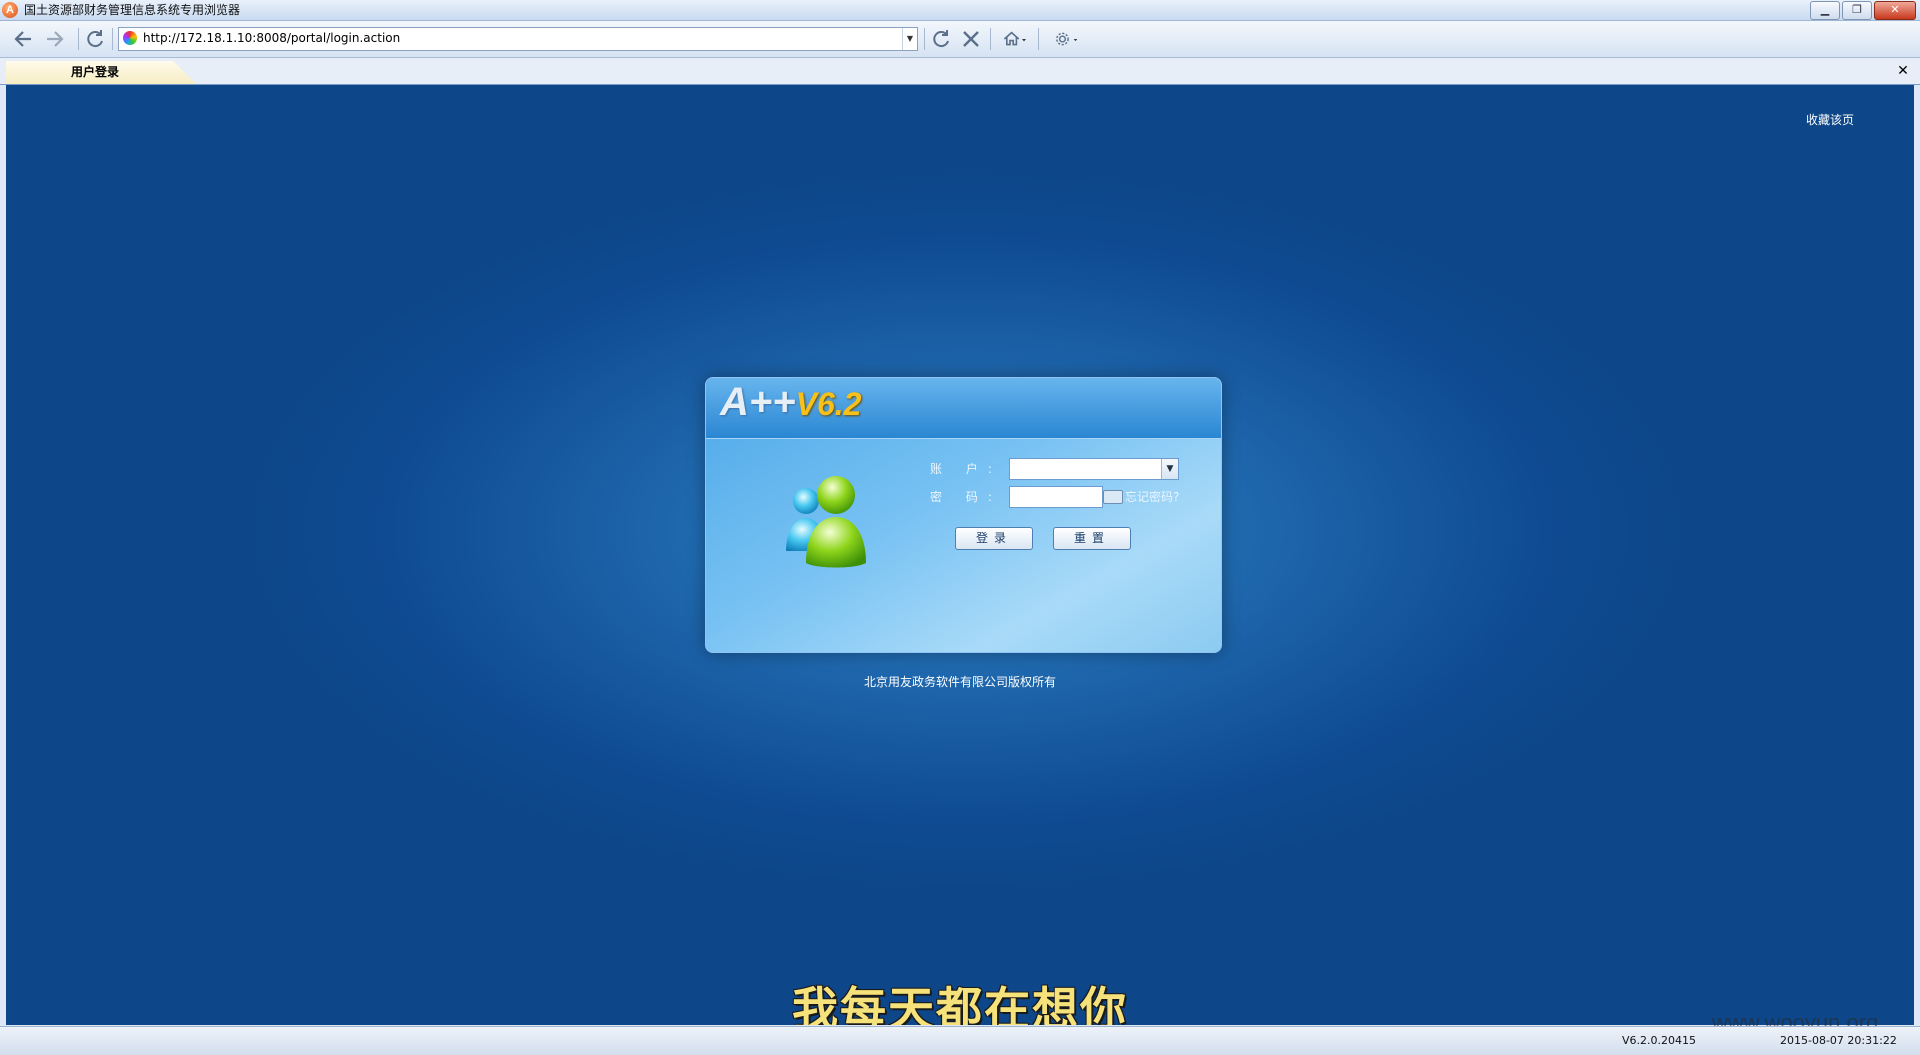 The width and height of the screenshot is (1920, 1055). I want to click on tab-label: 用户登录, so click(95, 72).